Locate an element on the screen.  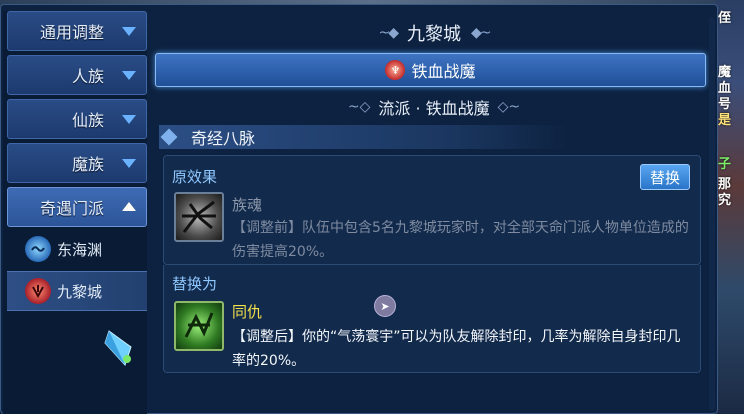
skill-description: 【调整后】你的“气荡寰宇”可以为队友解除封印，几率为解除自身封印几率的20%。 is located at coordinates (456, 349).